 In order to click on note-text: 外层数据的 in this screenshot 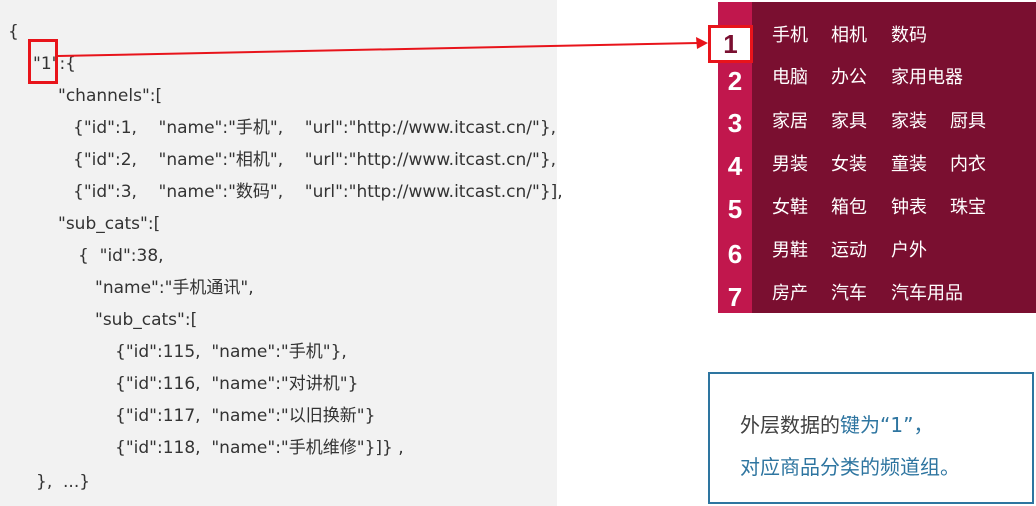, I will do `click(790, 425)`.